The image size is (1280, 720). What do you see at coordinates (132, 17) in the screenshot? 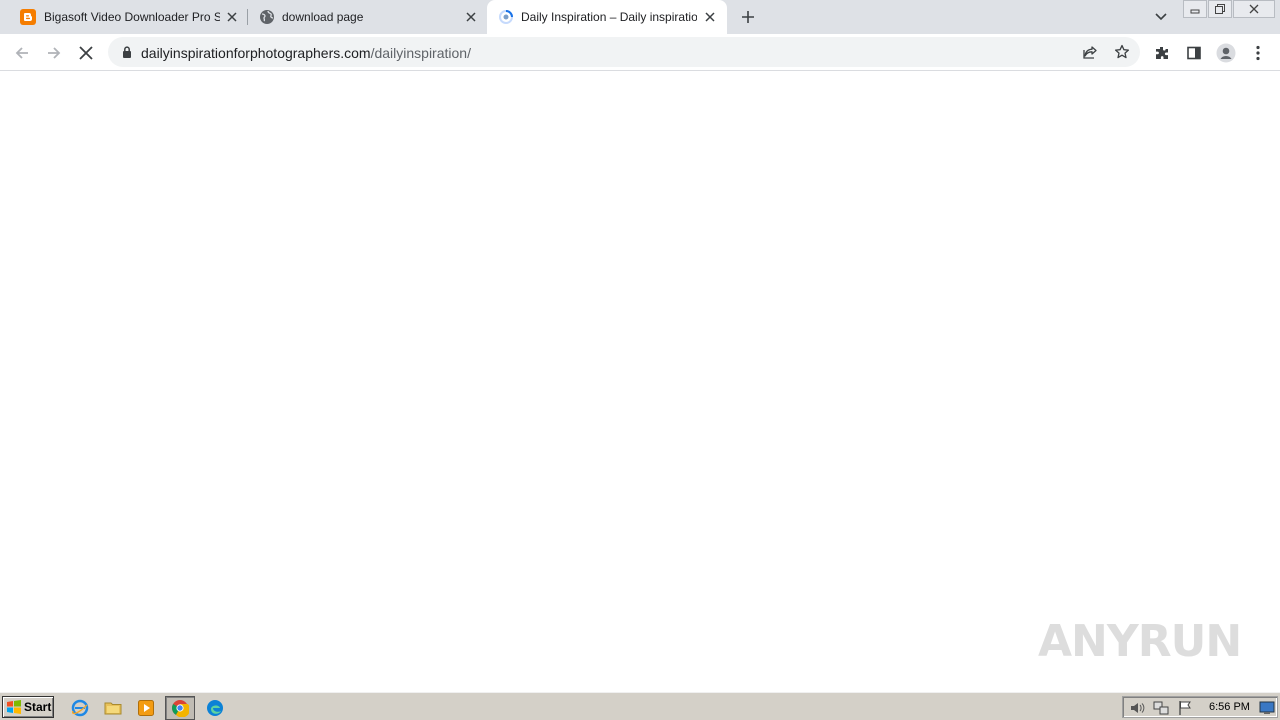
I see `tab-title: Bigasoft Video Downloader Pro Serial` at bounding box center [132, 17].